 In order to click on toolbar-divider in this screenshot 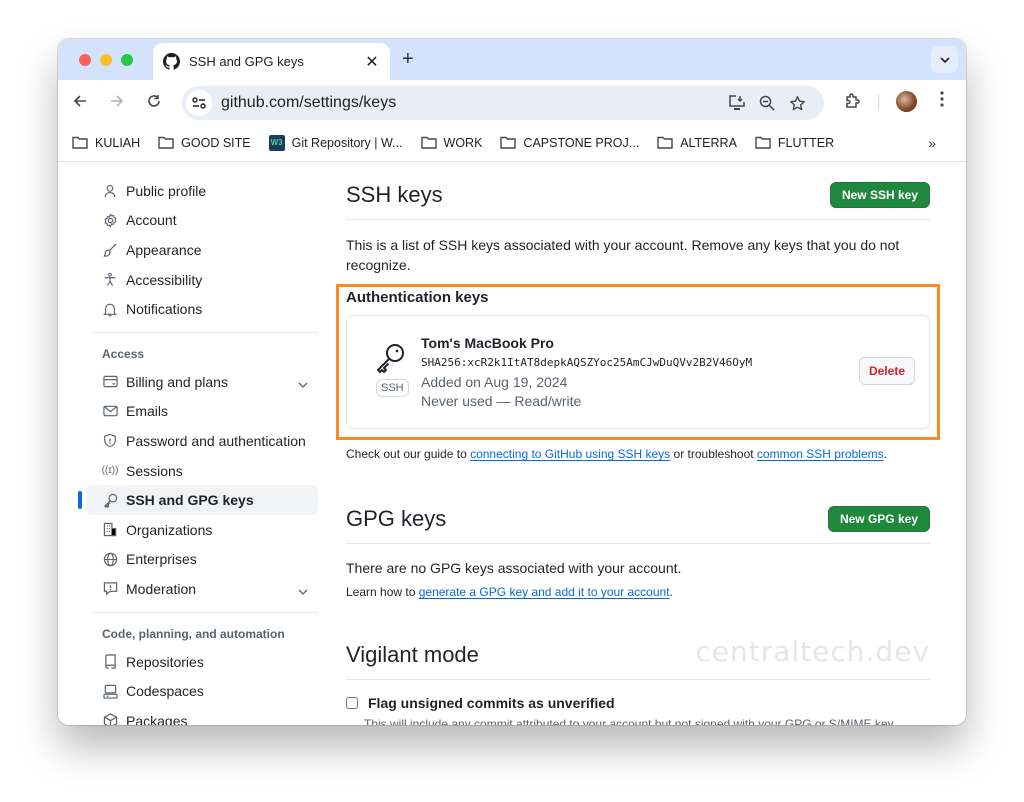, I will do `click(878, 102)`.